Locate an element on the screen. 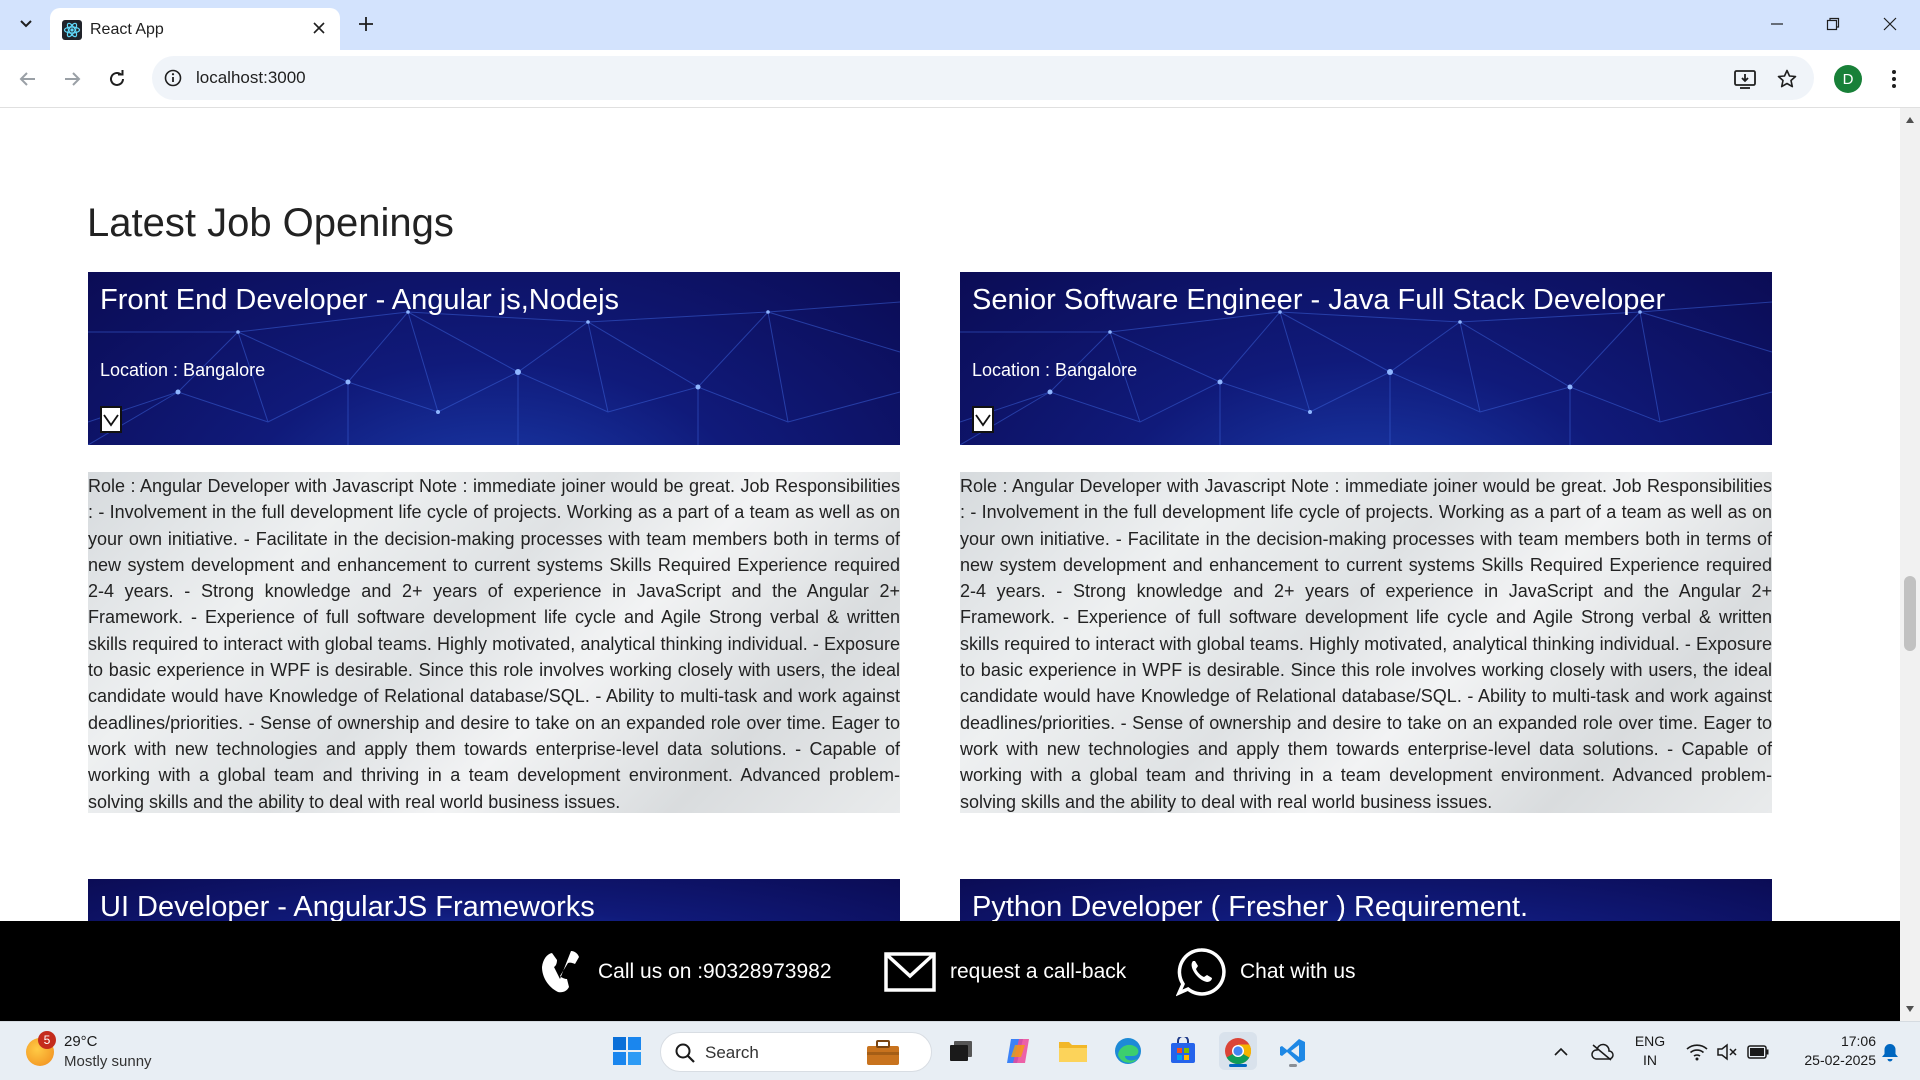  request-callback-text: request a call-back is located at coordinates (1038, 971).